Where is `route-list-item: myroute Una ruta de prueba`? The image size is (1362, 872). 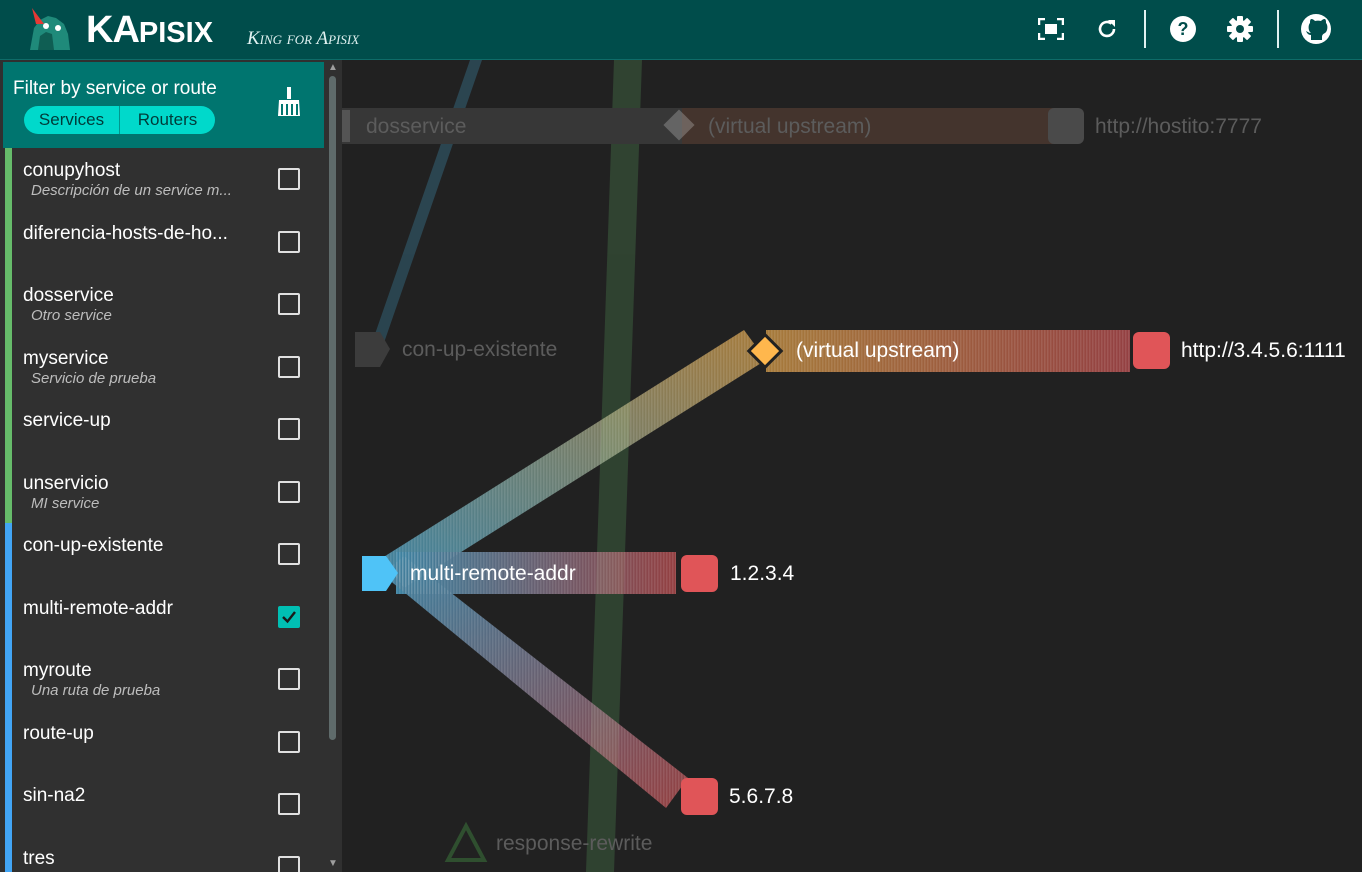 route-list-item: myroute Una ruta de prueba is located at coordinates (162, 679).